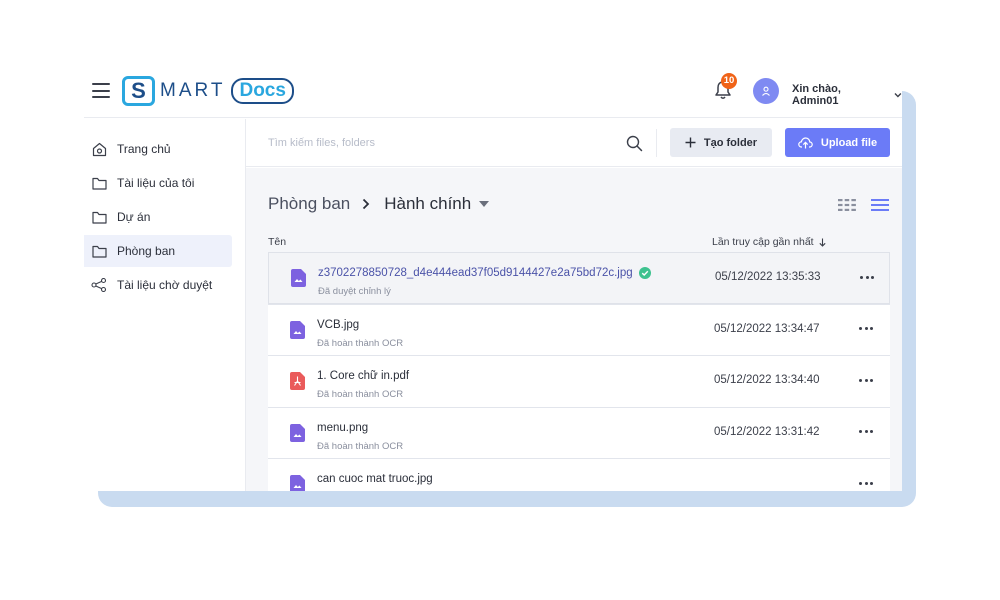 The image size is (1000, 600). Describe the element at coordinates (805, 142) in the screenshot. I see `cloud-upload-icon` at that location.